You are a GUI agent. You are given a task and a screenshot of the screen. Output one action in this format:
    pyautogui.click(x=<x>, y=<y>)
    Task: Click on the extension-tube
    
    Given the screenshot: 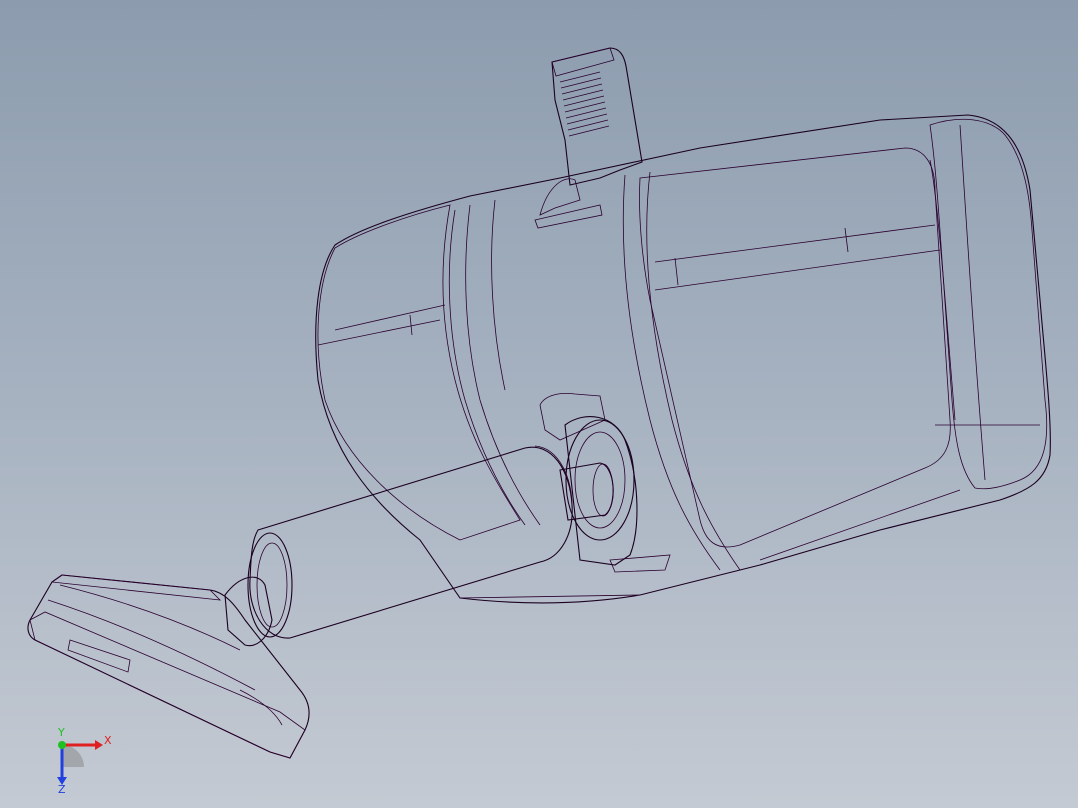 What is the action you would take?
    pyautogui.click(x=410, y=542)
    